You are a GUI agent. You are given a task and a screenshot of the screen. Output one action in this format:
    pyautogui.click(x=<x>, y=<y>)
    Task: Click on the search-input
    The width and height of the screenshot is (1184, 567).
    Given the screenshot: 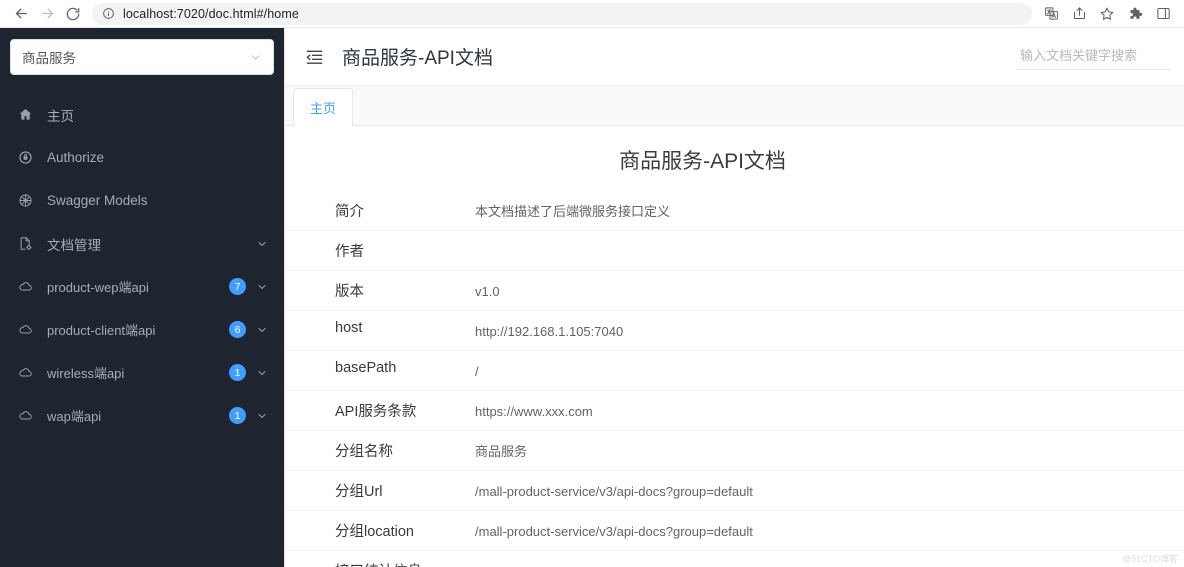 What is the action you would take?
    pyautogui.click(x=1094, y=56)
    